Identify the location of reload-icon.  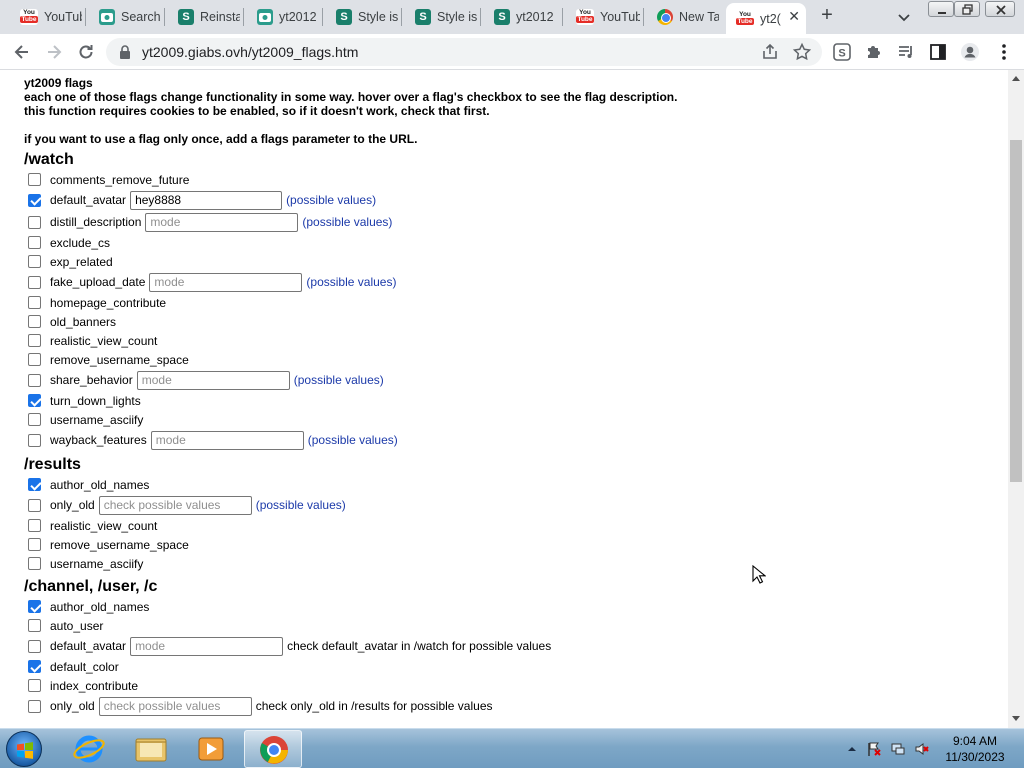
(86, 52).